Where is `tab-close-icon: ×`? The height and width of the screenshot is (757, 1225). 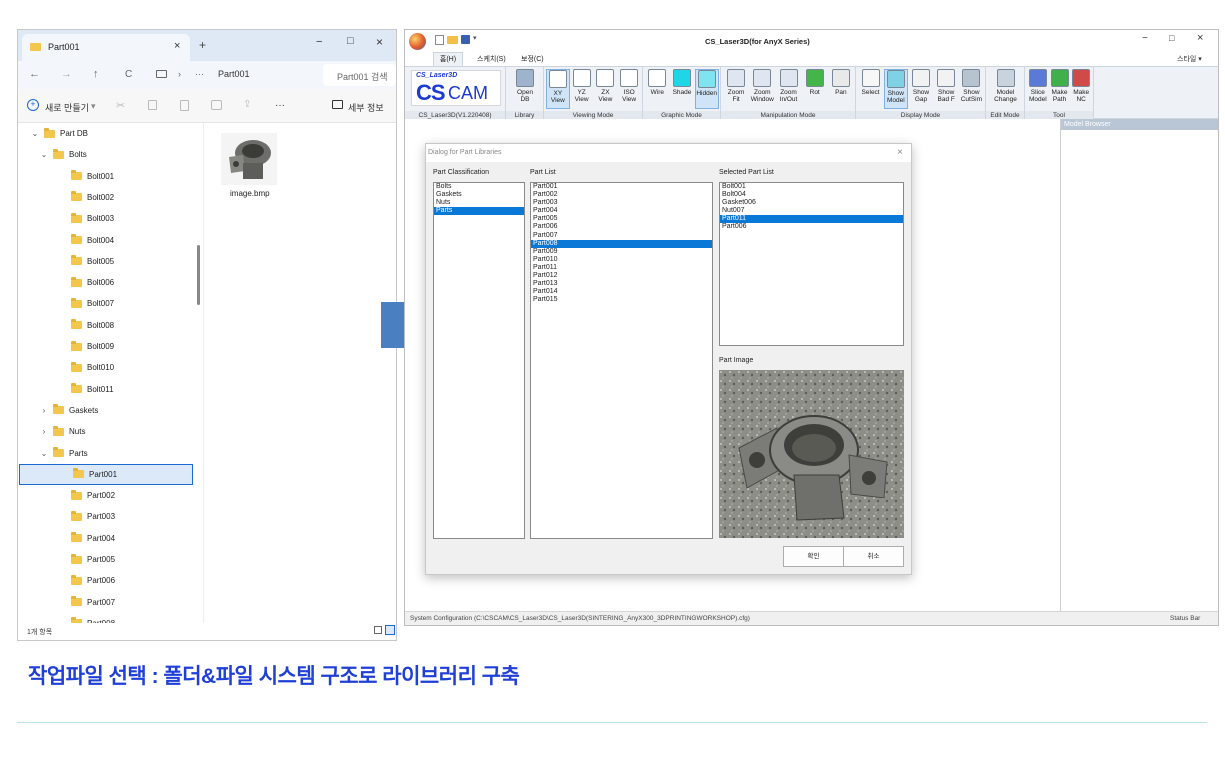
tab-close-icon: × is located at coordinates (177, 46).